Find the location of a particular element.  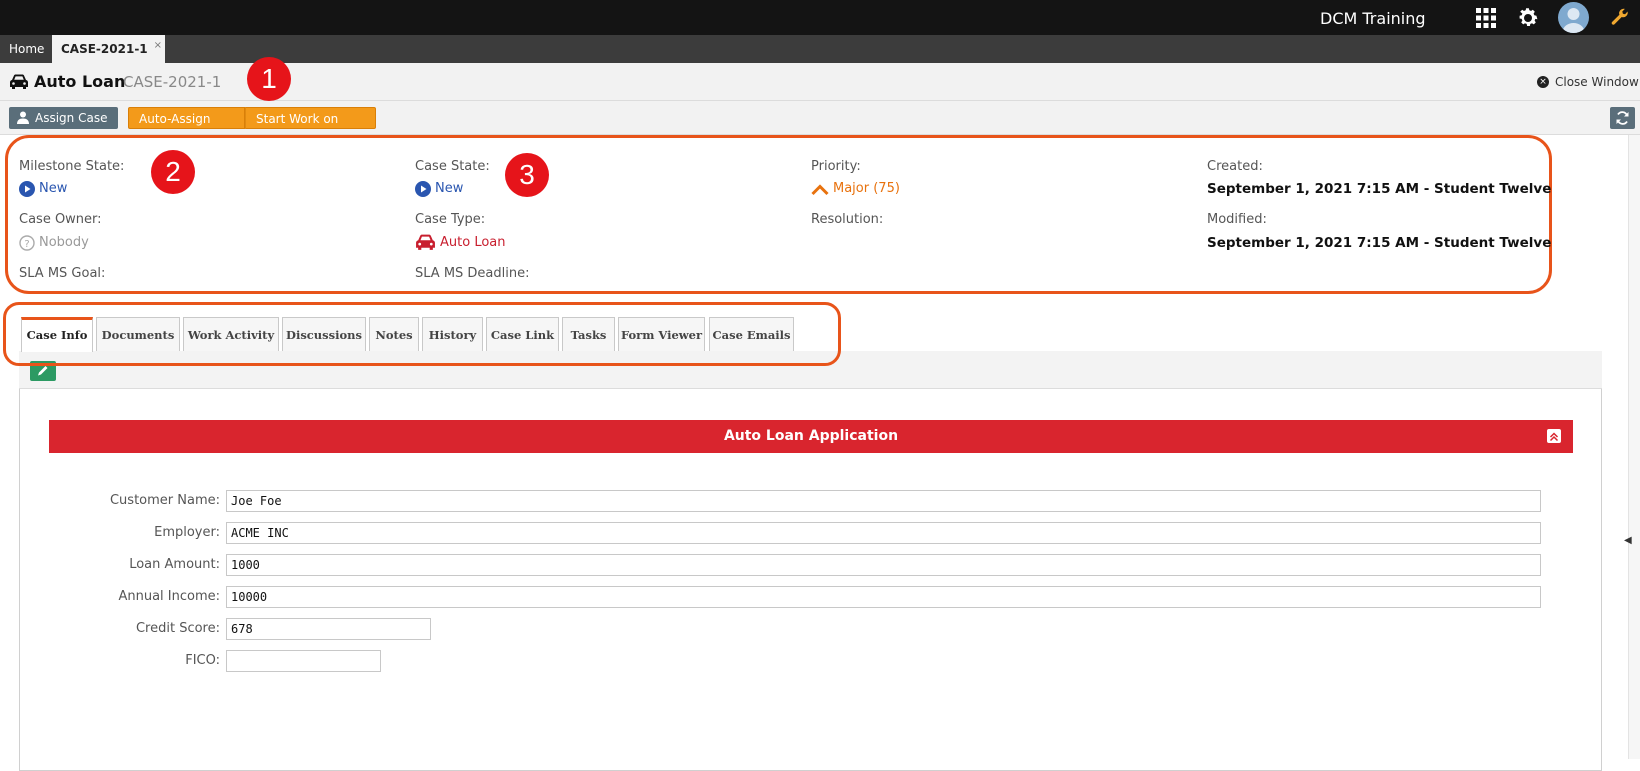

modified-label: Modified: is located at coordinates (1237, 219).